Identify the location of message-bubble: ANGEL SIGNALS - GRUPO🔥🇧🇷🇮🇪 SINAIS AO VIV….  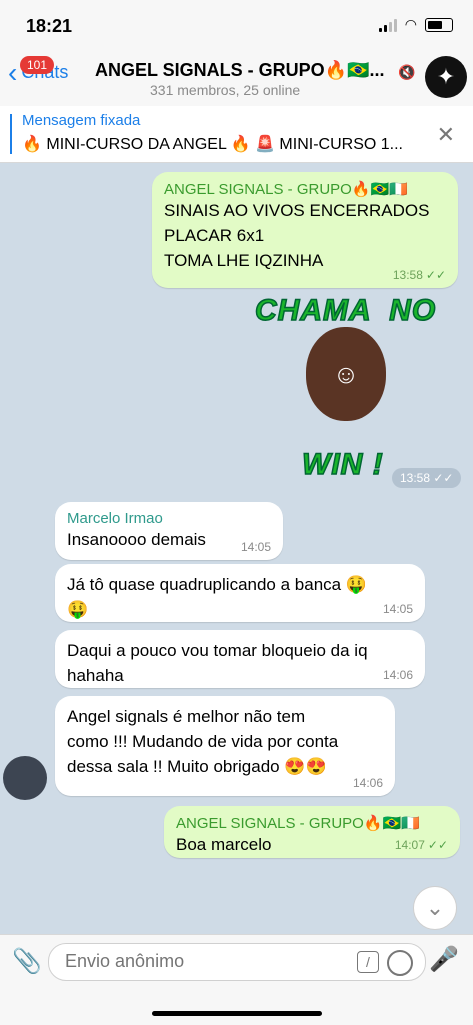
(305, 230).